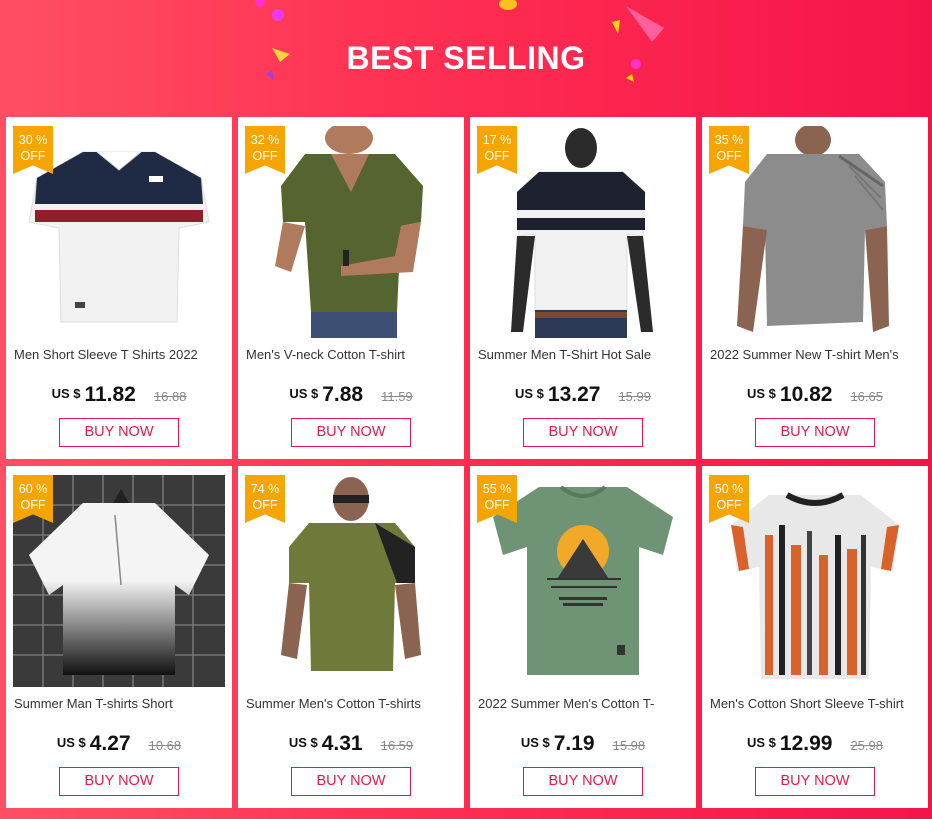  I want to click on price: 11.82, so click(110, 394).